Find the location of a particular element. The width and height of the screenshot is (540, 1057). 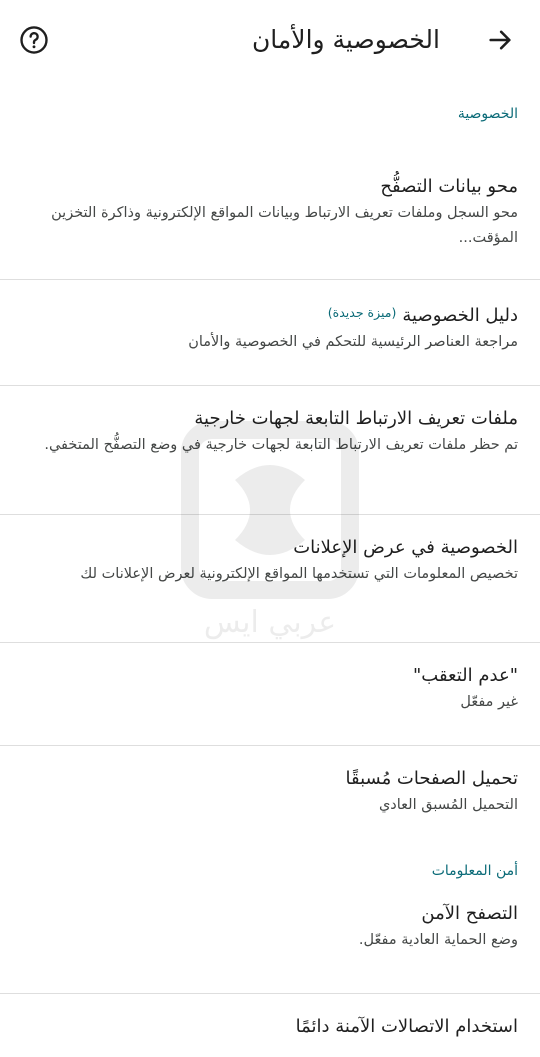

app-bar: الخصوصية والأمان is located at coordinates (270, 40).